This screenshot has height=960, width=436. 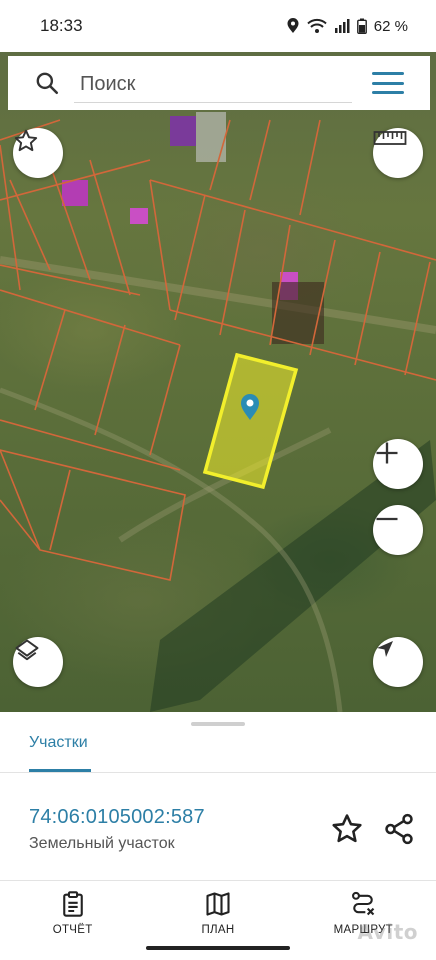 What do you see at coordinates (213, 83) in the screenshot?
I see `search-input` at bounding box center [213, 83].